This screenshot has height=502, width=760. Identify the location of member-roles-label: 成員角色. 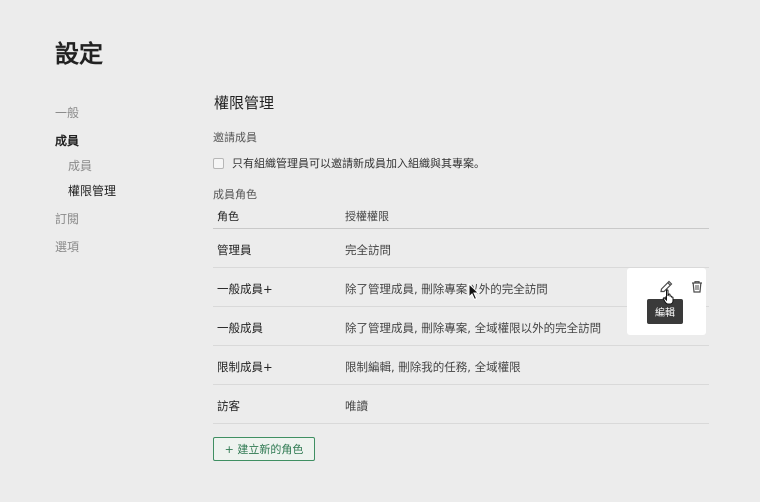
(235, 194).